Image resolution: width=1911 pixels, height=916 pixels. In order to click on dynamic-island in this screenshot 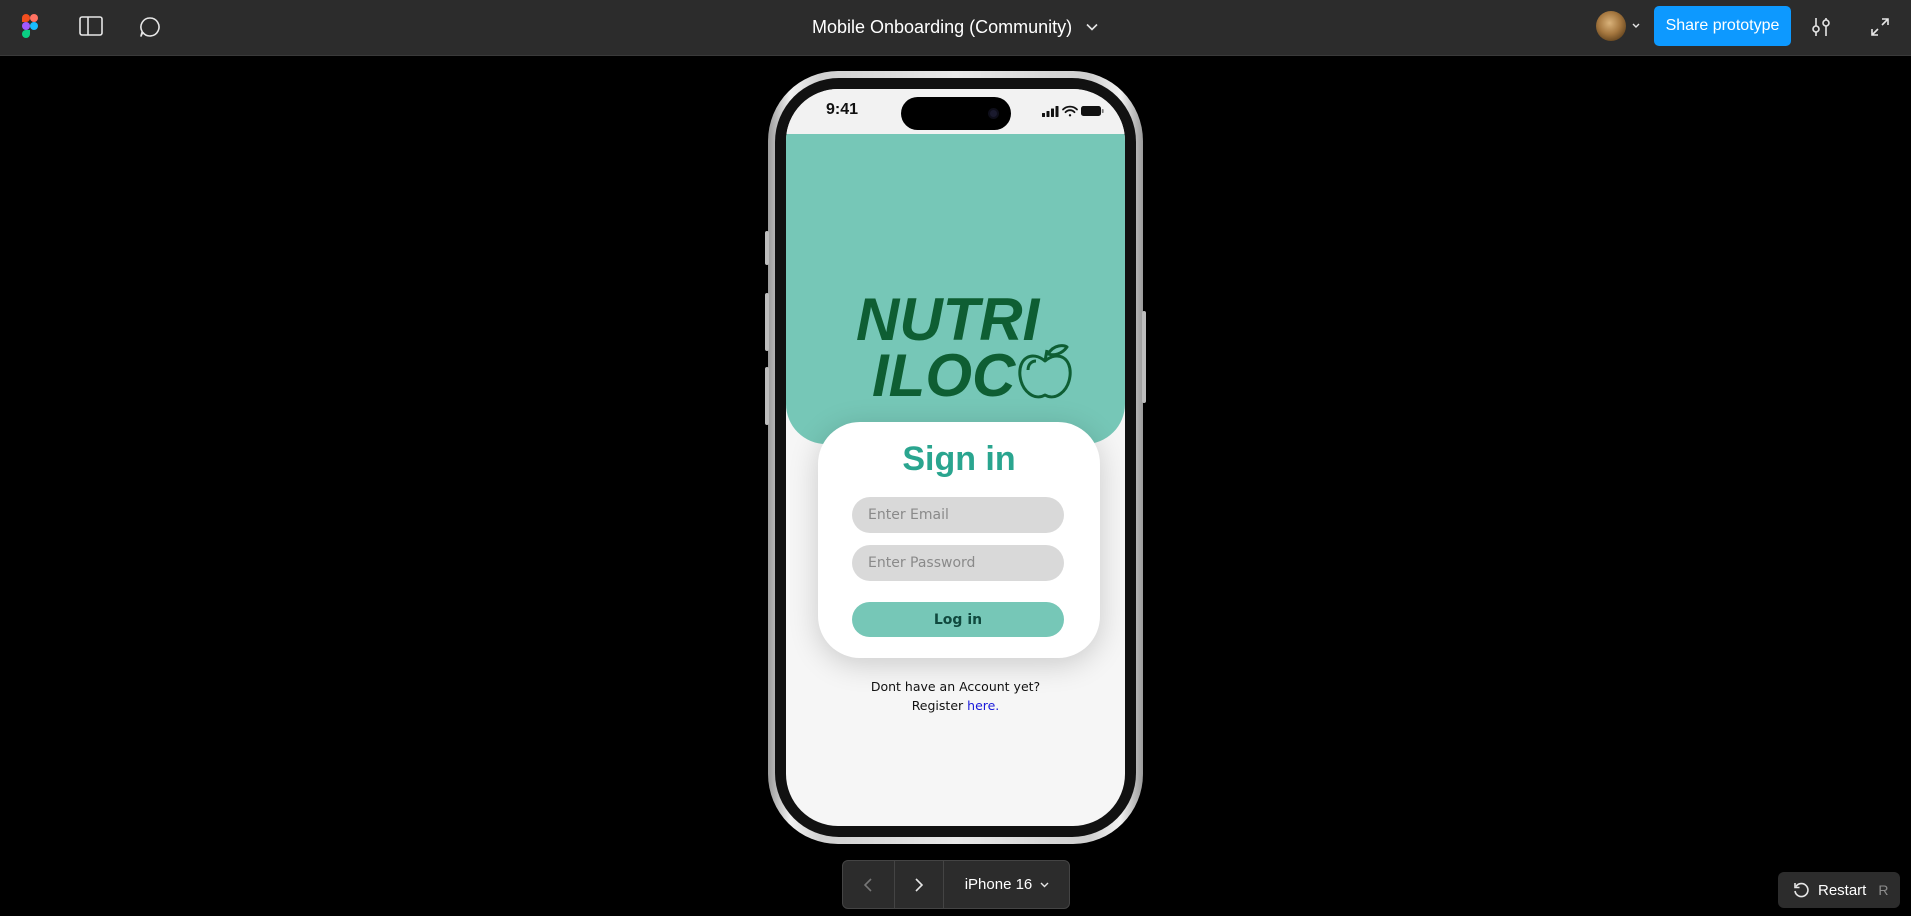, I will do `click(956, 113)`.